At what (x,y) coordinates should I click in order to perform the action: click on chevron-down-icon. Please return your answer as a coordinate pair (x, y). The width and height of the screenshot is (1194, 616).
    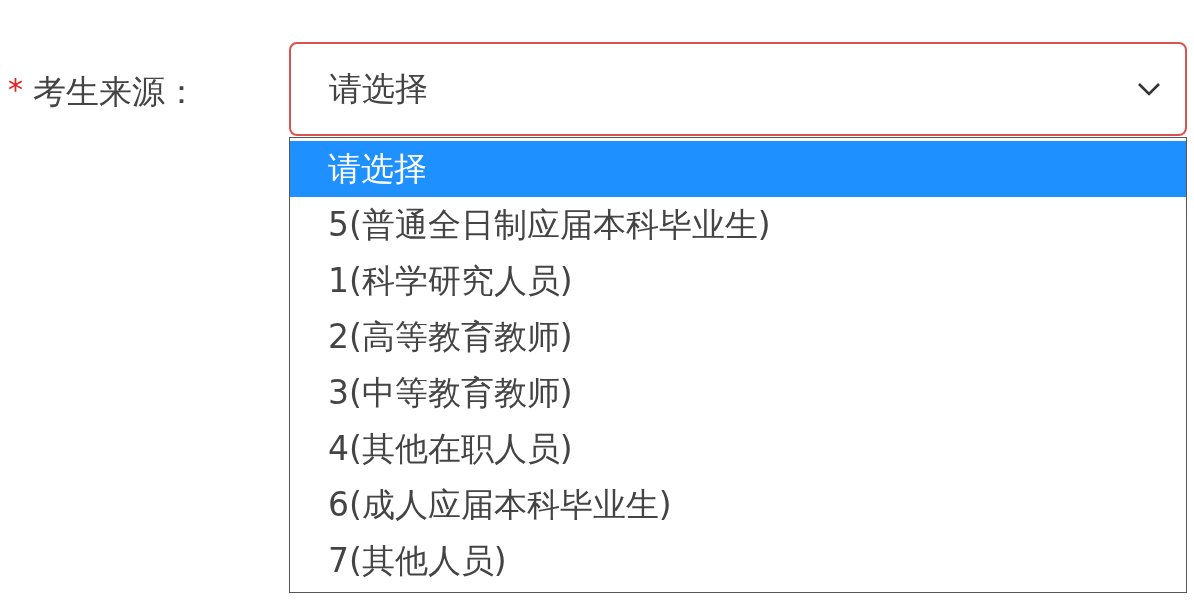
    Looking at the image, I should click on (1149, 89).